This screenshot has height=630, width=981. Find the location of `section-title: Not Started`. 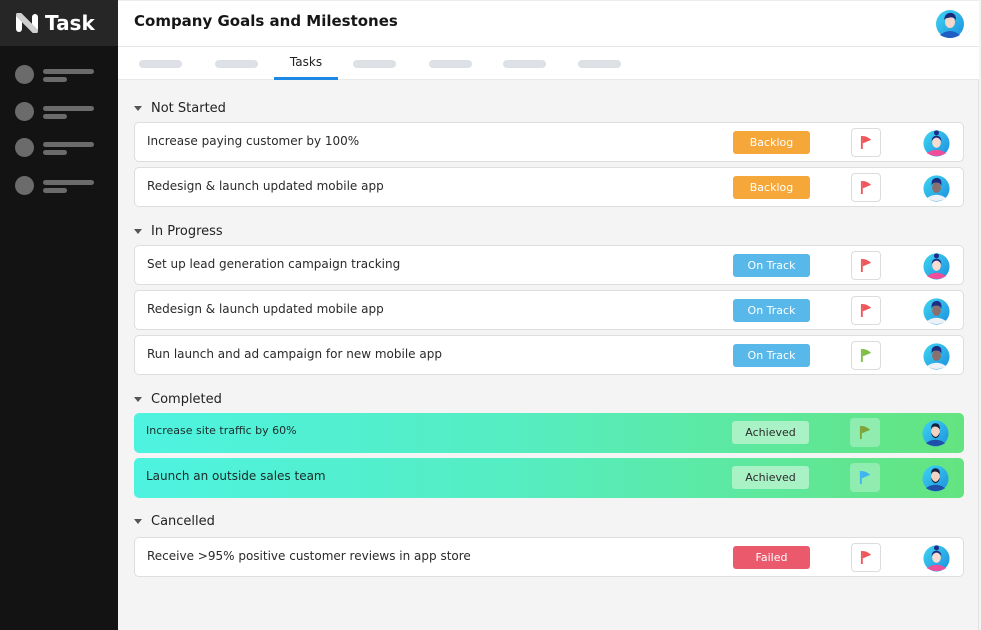

section-title: Not Started is located at coordinates (188, 108).